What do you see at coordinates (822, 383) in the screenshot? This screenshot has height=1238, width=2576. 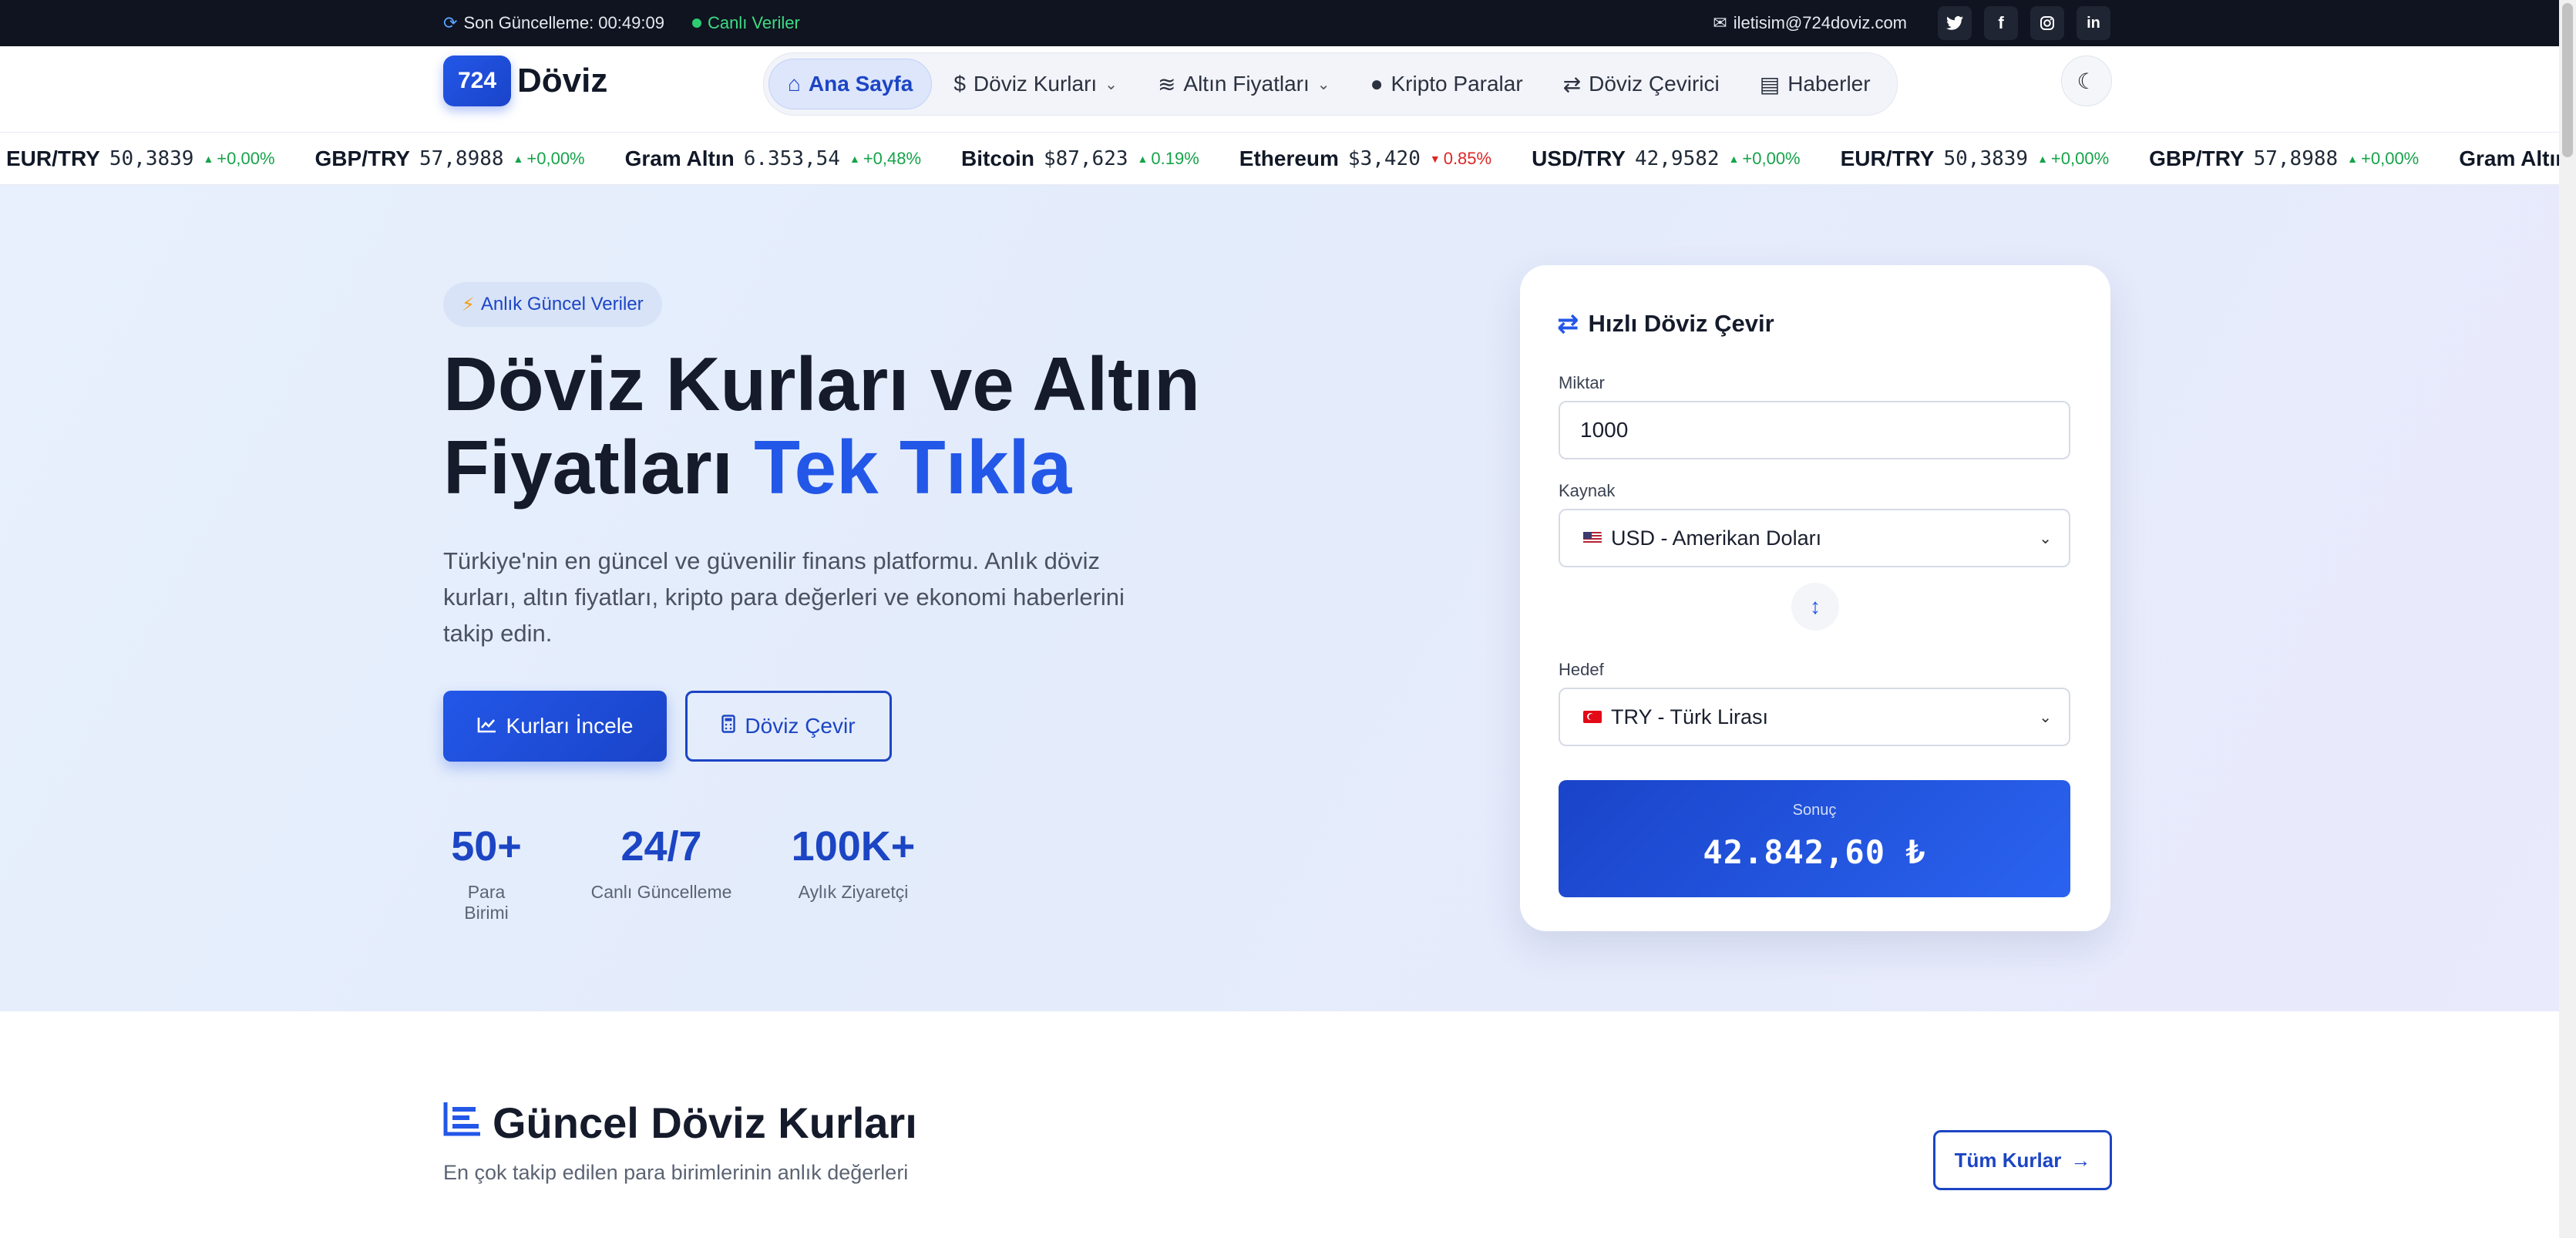 I see `hero-title-line1: Döviz Kurları ve Altın` at bounding box center [822, 383].